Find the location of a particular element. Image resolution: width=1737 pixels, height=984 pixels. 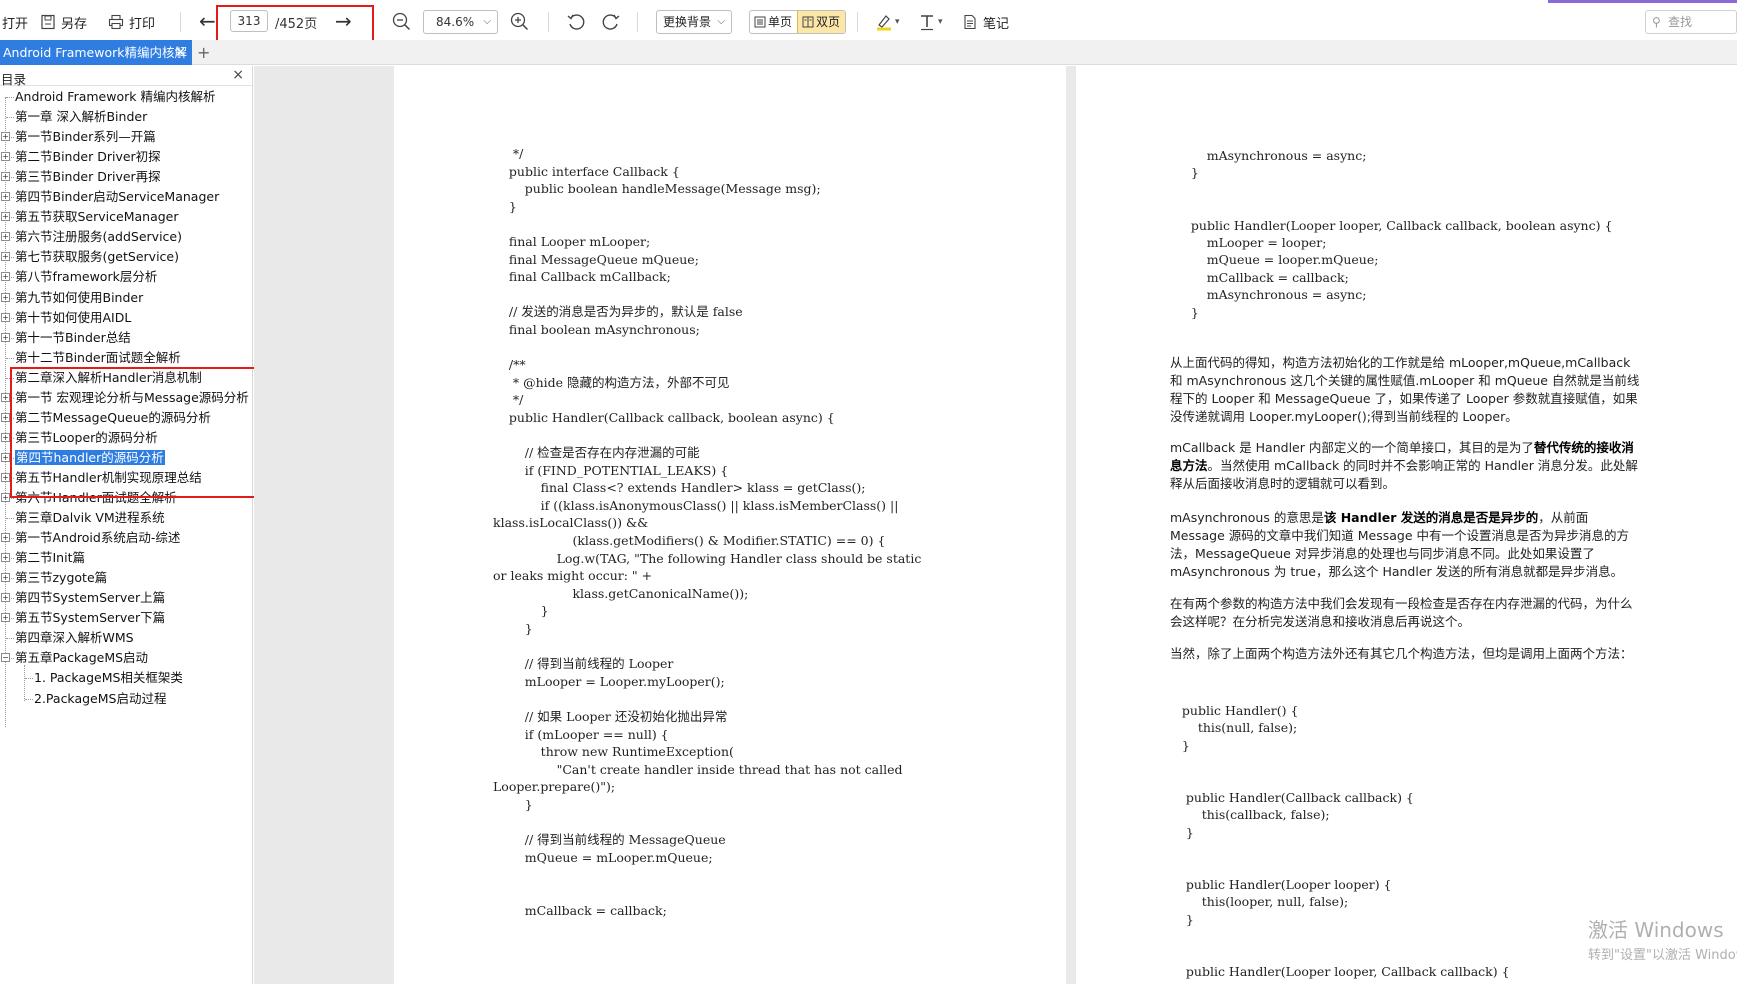

toc-item: 第一节Binder系列—开篇 is located at coordinates (85, 137).